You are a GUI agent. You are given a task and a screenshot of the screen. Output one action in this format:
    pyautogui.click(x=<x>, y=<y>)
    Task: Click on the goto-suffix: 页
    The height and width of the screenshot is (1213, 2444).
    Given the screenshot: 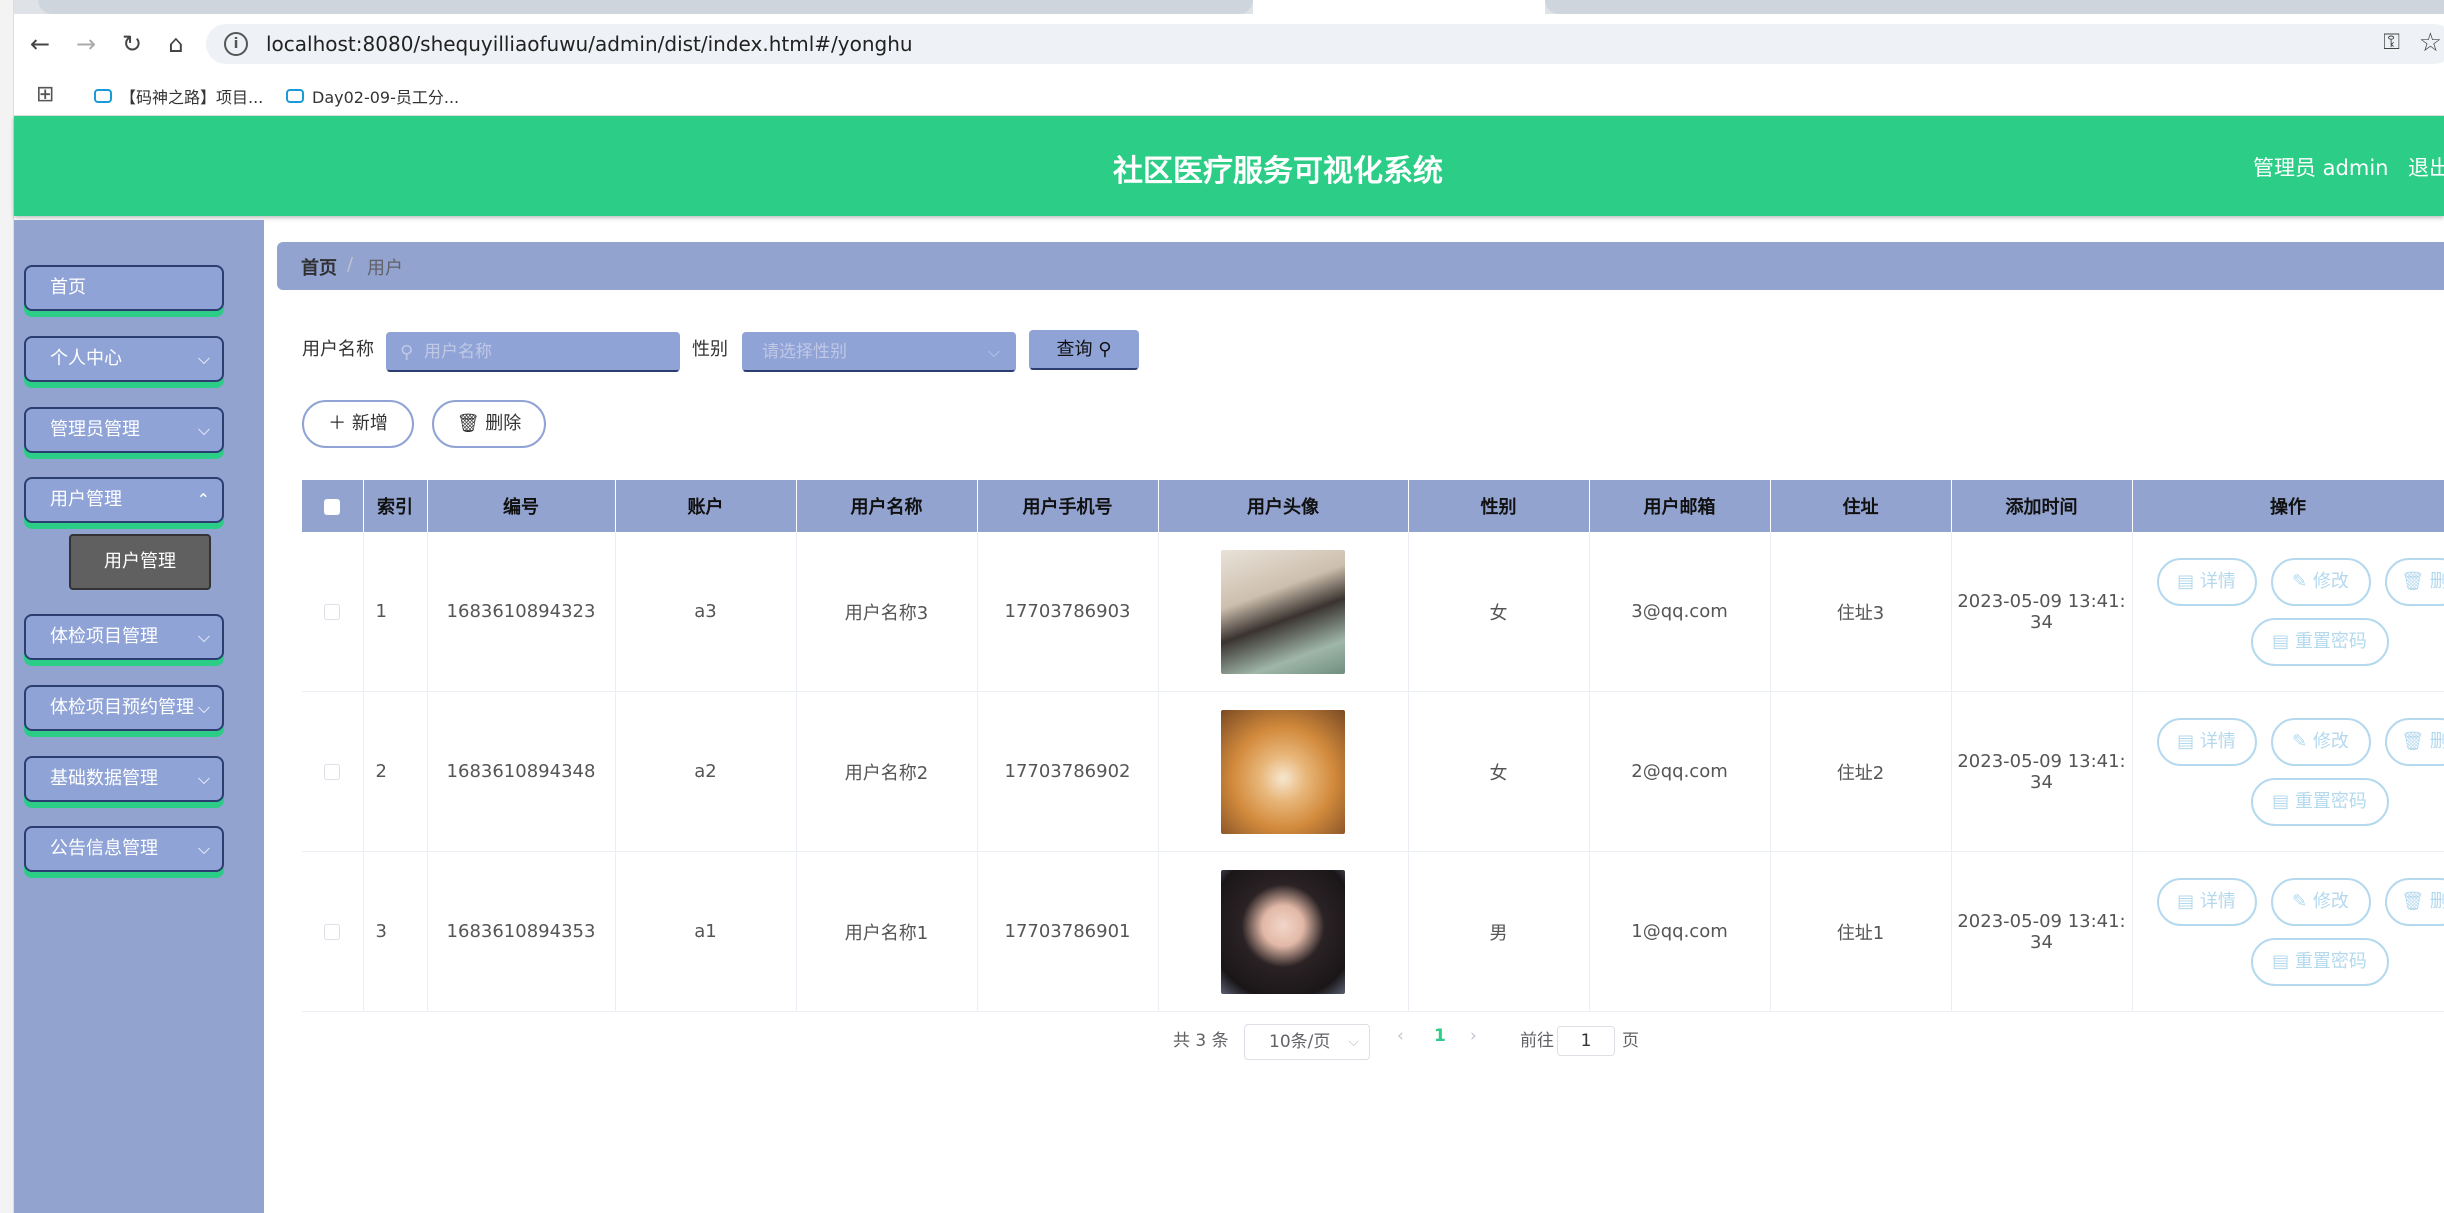 What is the action you would take?
    pyautogui.click(x=1630, y=1041)
    